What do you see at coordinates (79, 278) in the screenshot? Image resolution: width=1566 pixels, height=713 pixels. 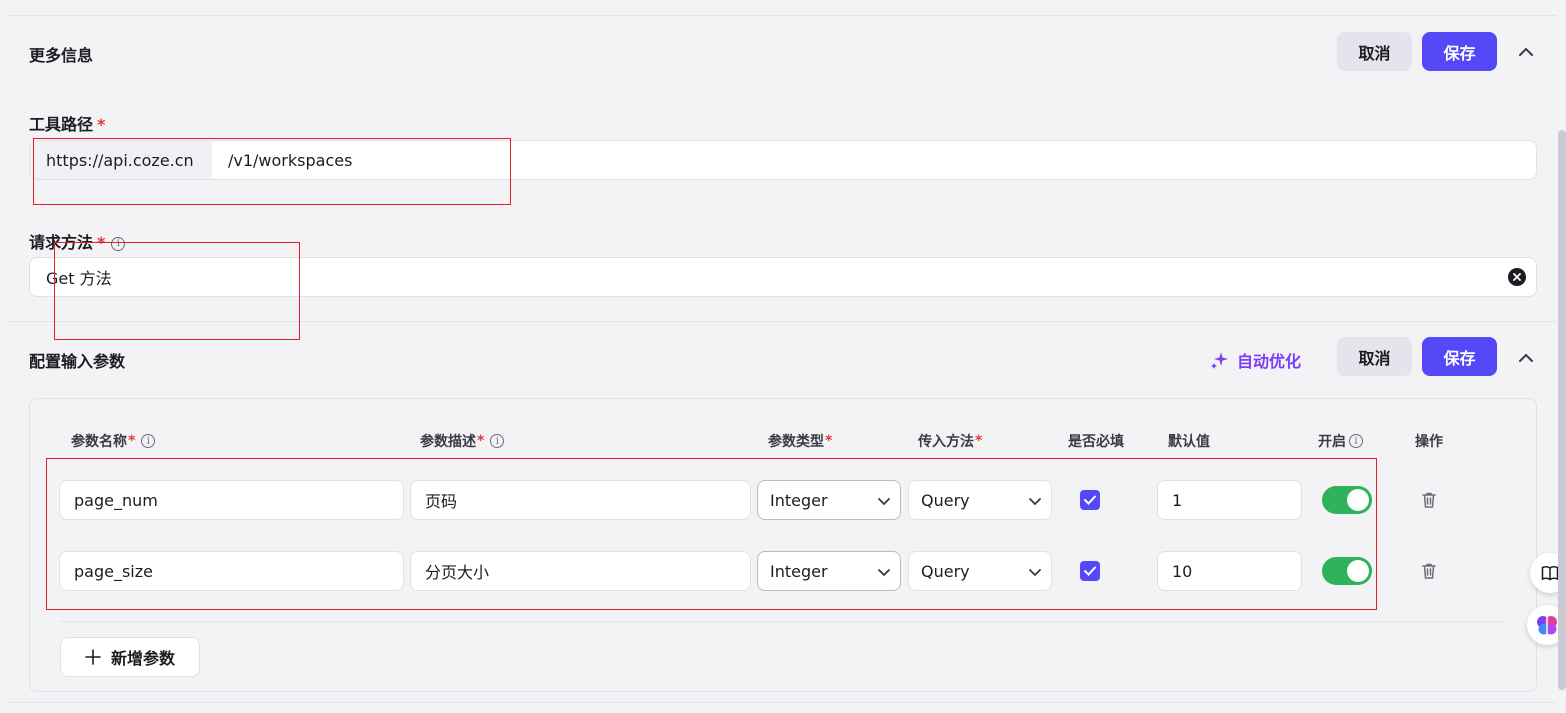 I see `request-method-value: Get 方法` at bounding box center [79, 278].